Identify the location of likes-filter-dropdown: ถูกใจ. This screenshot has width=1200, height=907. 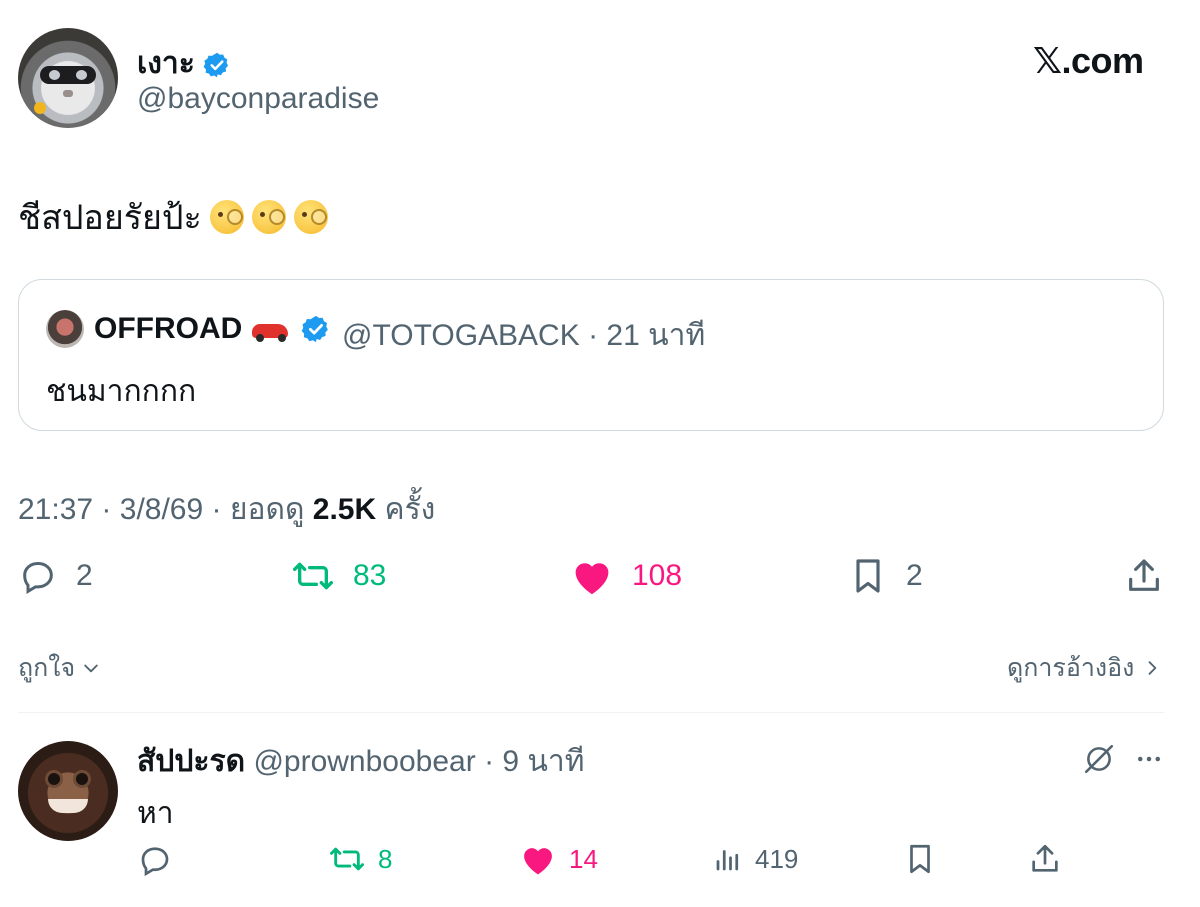
(59, 668).